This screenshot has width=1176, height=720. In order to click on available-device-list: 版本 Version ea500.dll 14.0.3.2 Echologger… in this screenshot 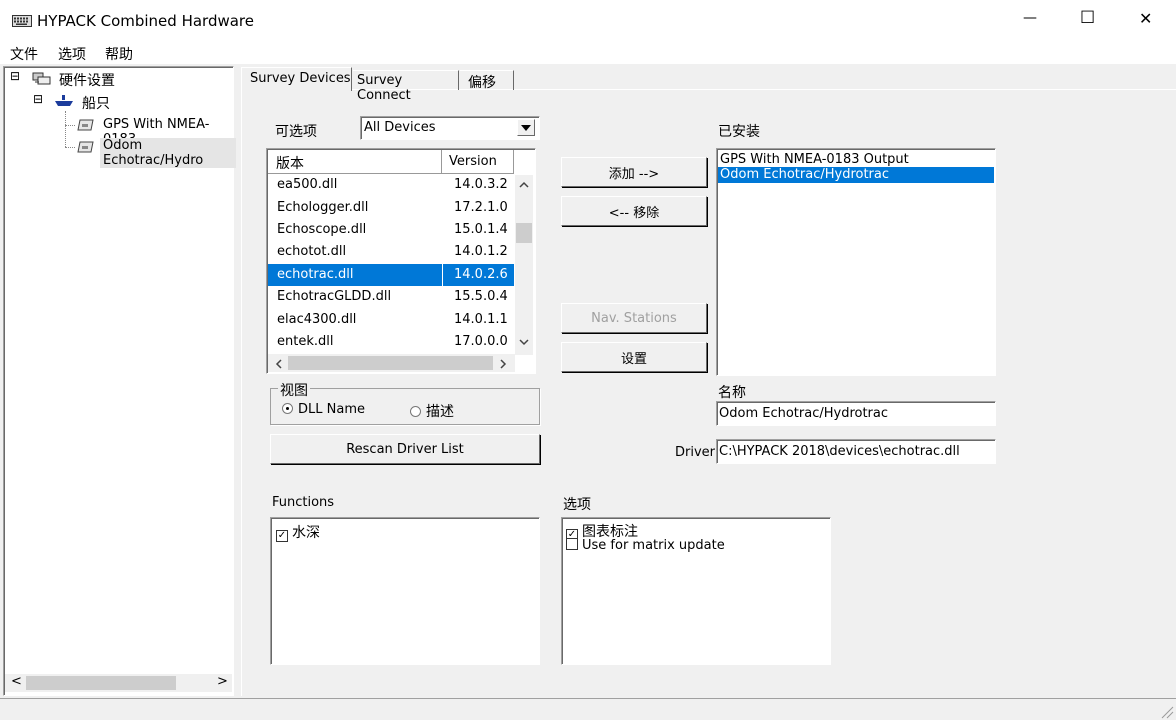, I will do `click(401, 261)`.